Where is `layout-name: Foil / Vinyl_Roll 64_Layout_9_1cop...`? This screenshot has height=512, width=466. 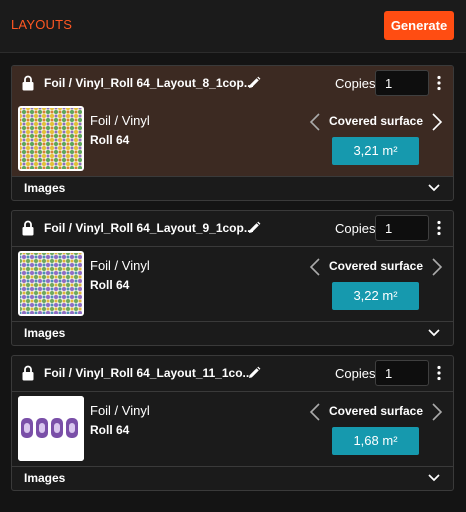 layout-name: Foil / Vinyl_Roll 64_Layout_9_1cop... is located at coordinates (149, 228).